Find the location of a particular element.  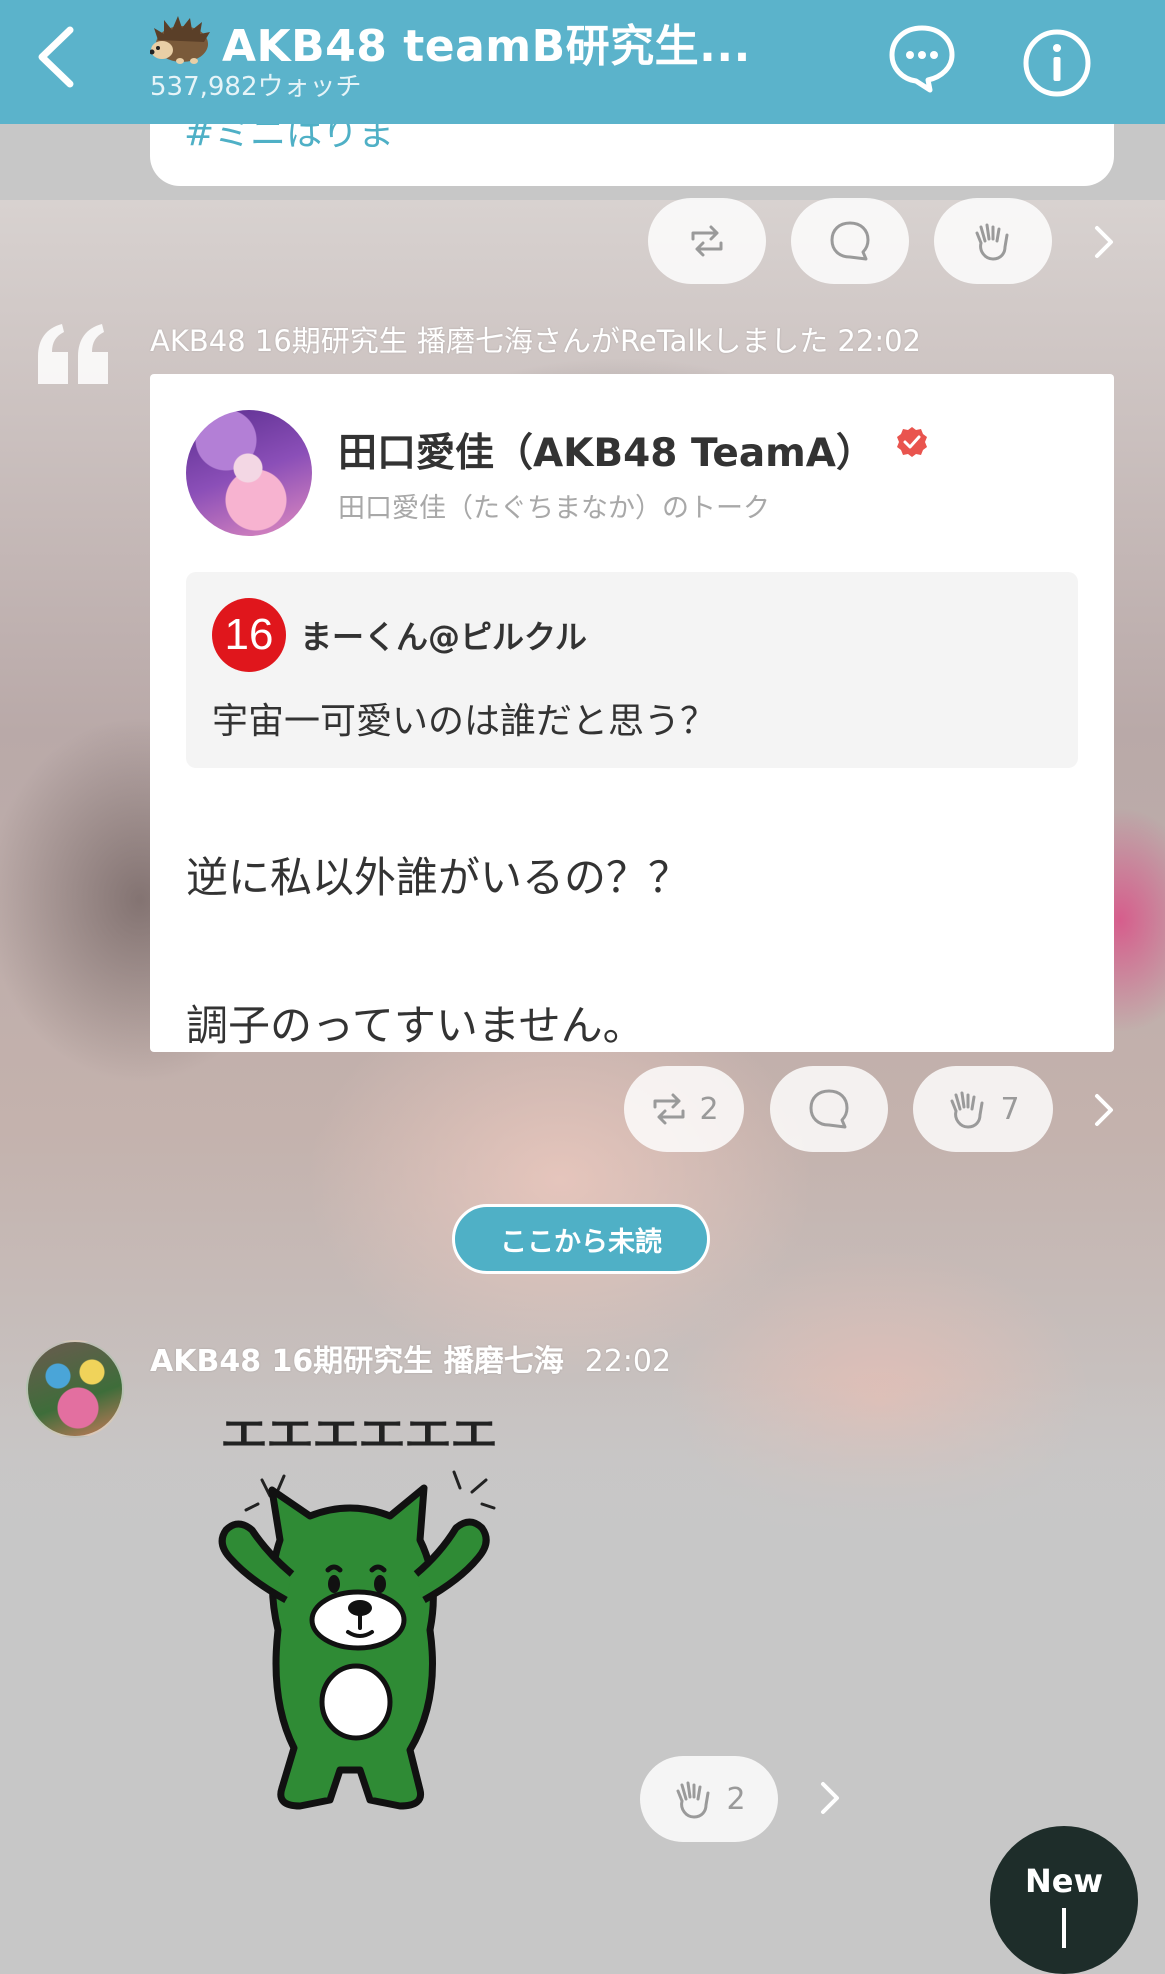

quoted-user-name: まーくん@ピルクル is located at coordinates (444, 637).